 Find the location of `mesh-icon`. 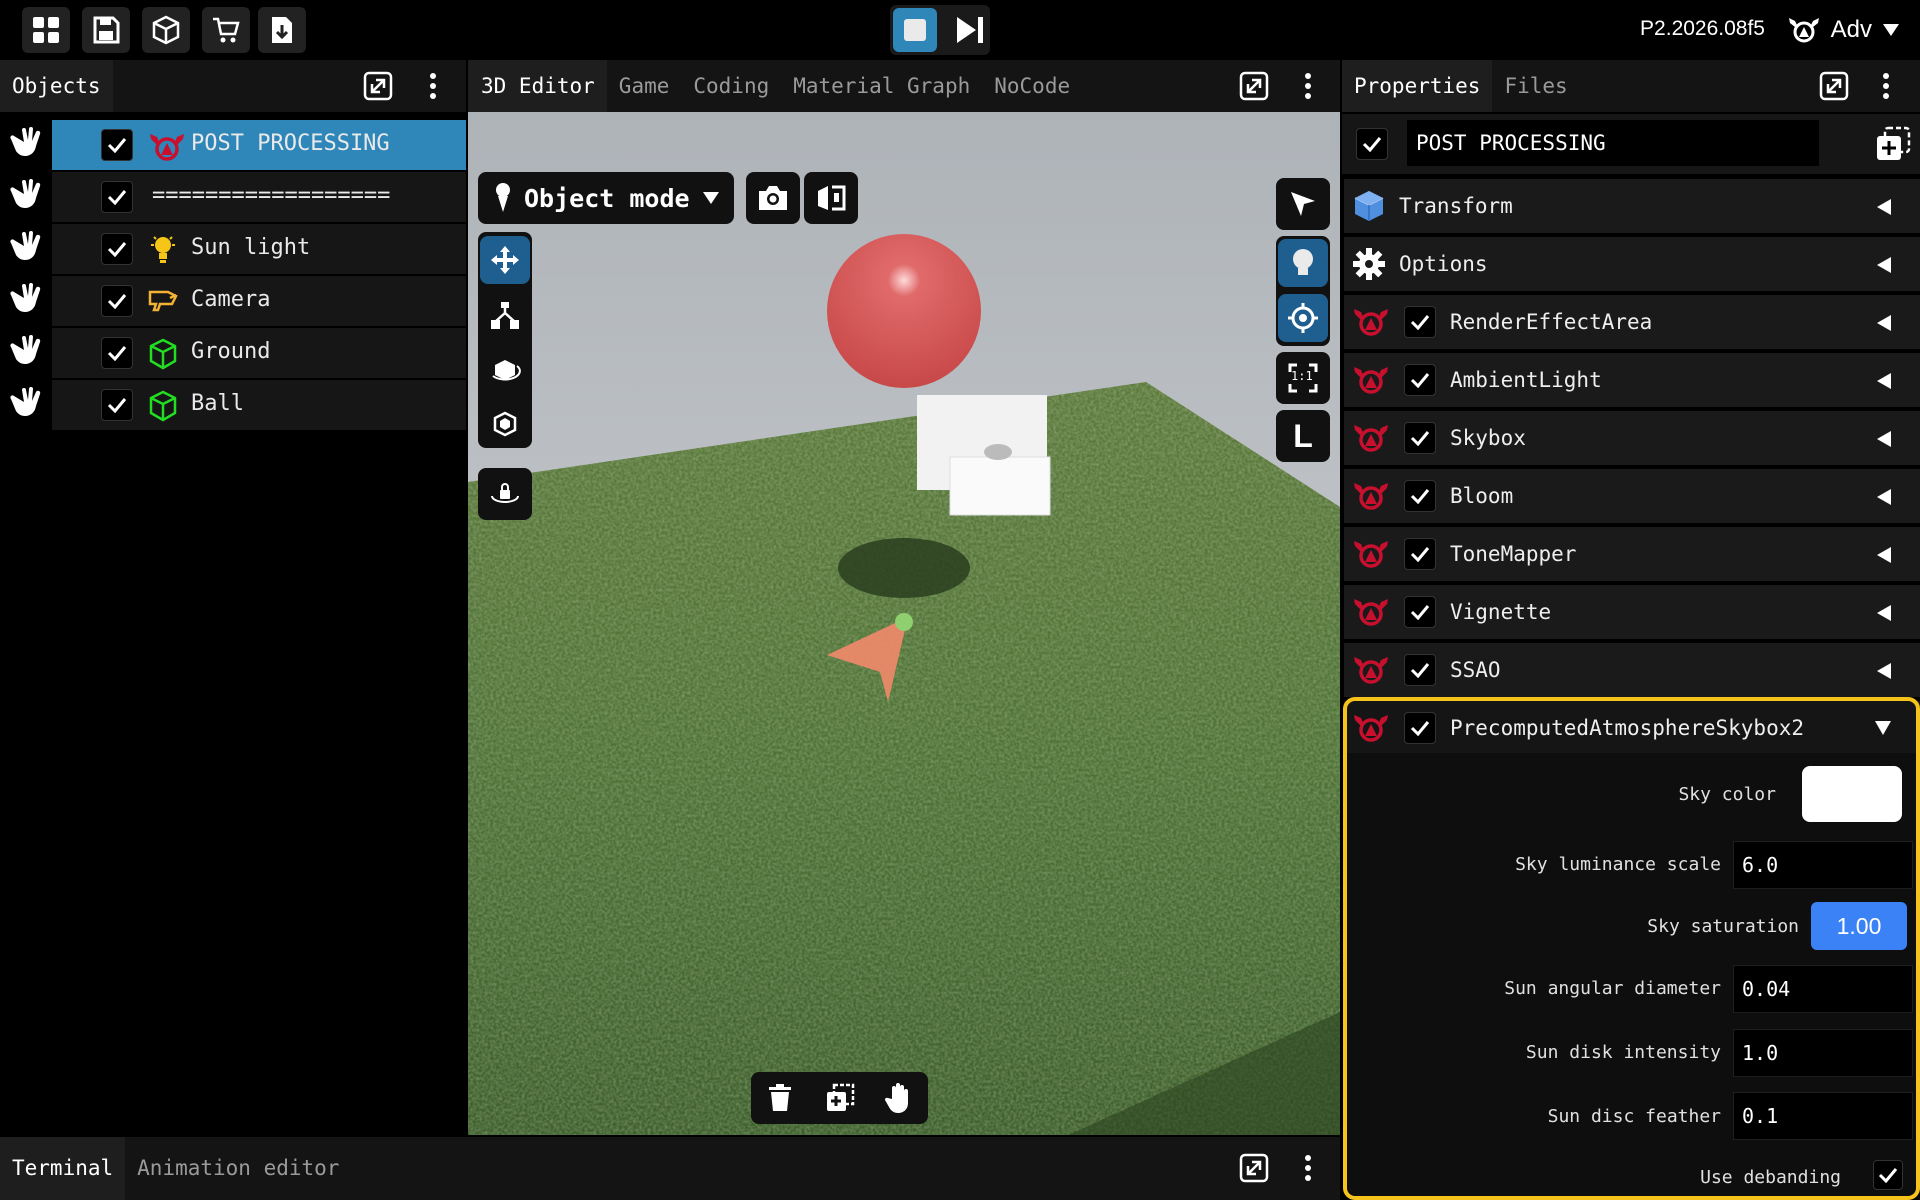

mesh-icon is located at coordinates (163, 406).